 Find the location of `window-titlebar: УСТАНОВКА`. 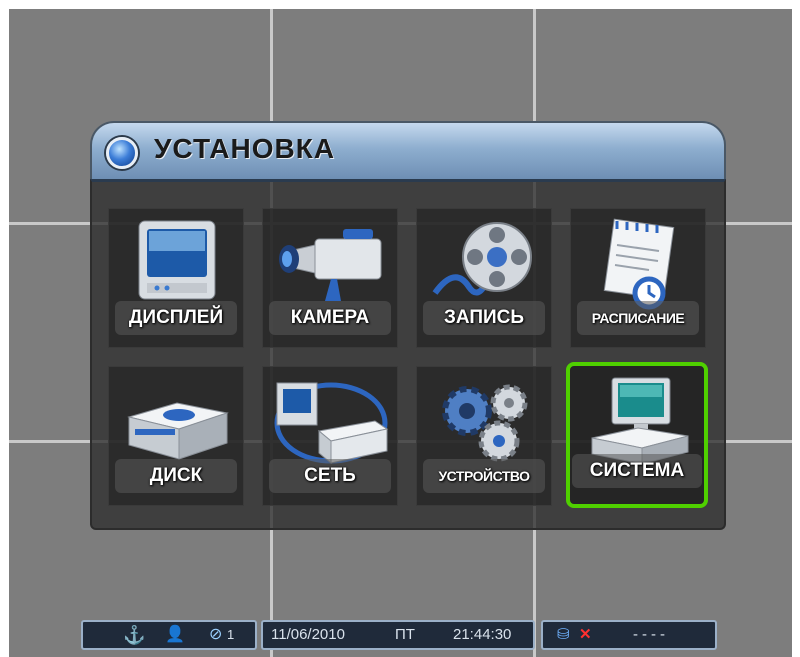

window-titlebar: УСТАНОВКА is located at coordinates (408, 150).